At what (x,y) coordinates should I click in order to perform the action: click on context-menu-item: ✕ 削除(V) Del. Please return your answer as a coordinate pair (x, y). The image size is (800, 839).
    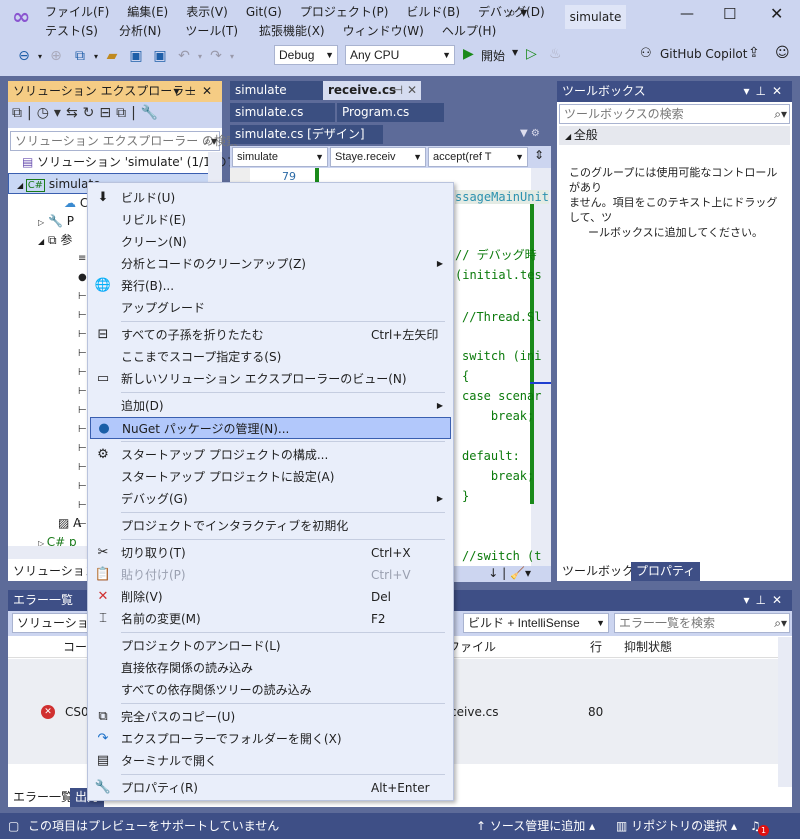
    Looking at the image, I should click on (270, 597).